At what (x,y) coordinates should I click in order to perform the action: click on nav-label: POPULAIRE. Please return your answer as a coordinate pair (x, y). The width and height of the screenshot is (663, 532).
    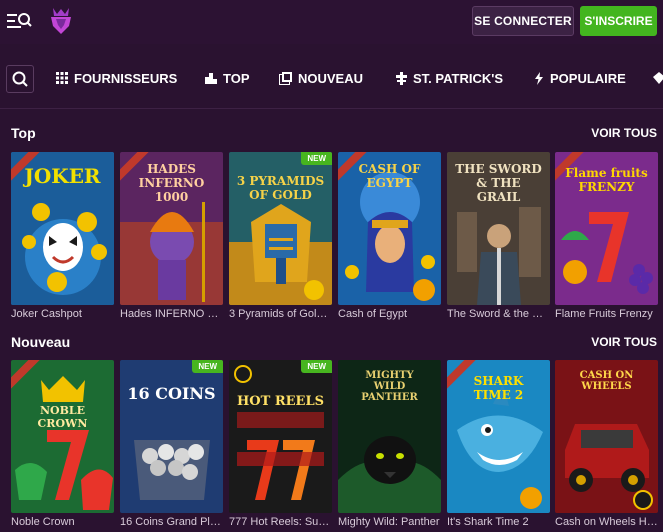
    Looking at the image, I should click on (588, 78).